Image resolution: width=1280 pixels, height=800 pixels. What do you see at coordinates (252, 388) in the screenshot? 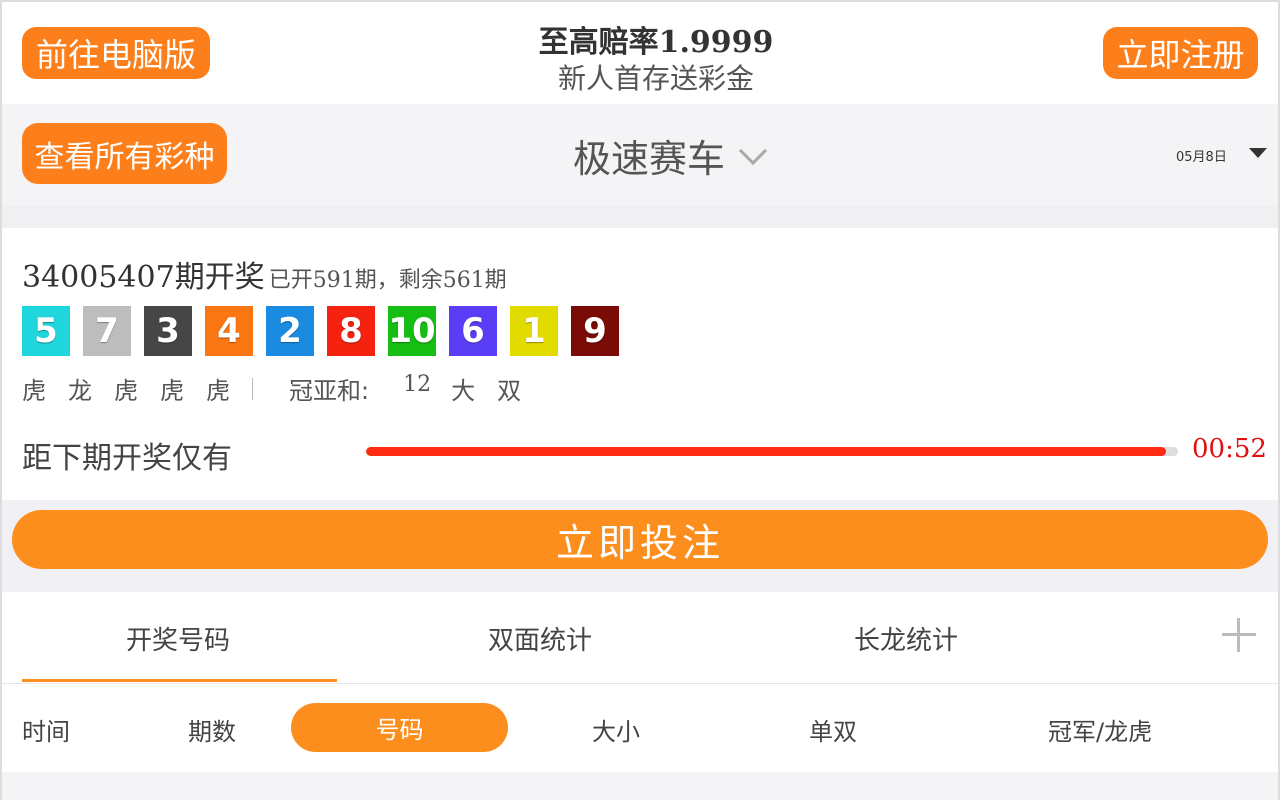
I see `separator` at bounding box center [252, 388].